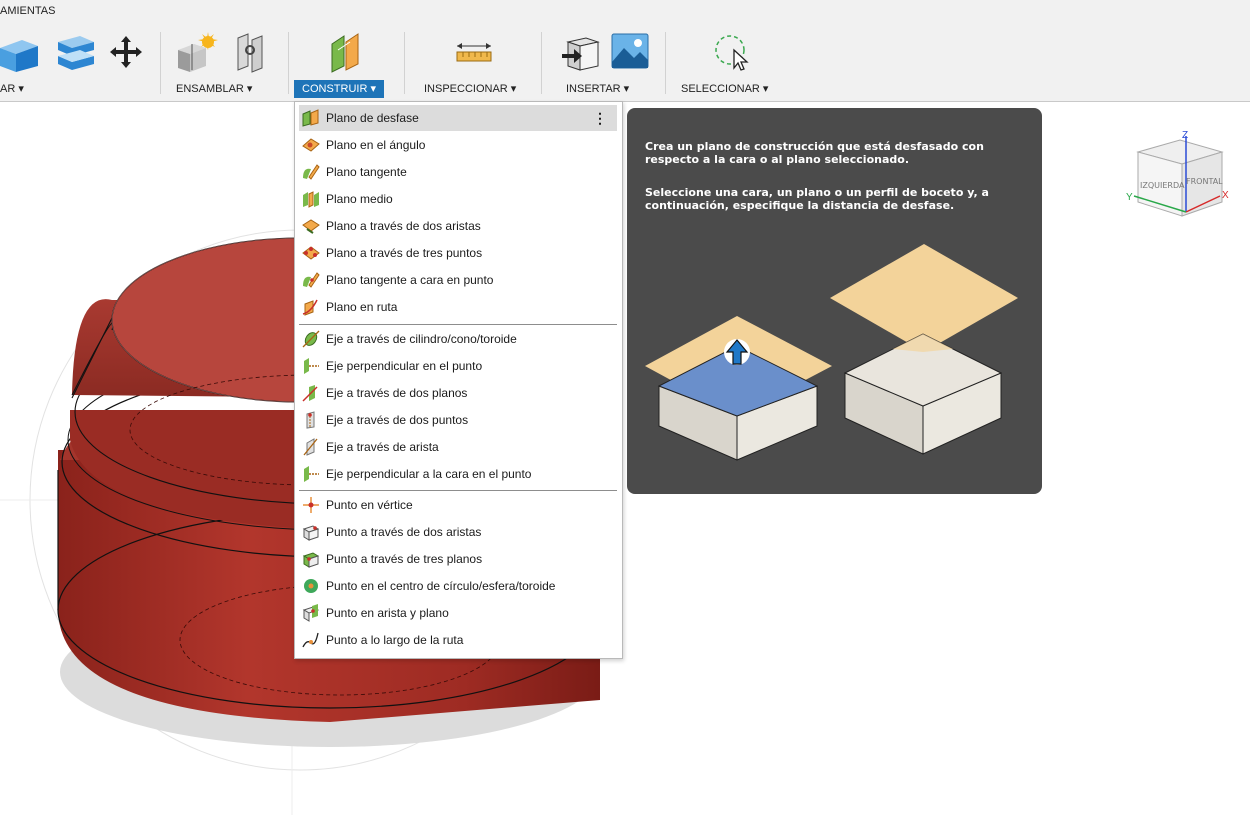 This screenshot has height=815, width=1250. Describe the element at coordinates (458, 505) in the screenshot. I see `menu-item-point-vertex: Punto en vértice` at that location.